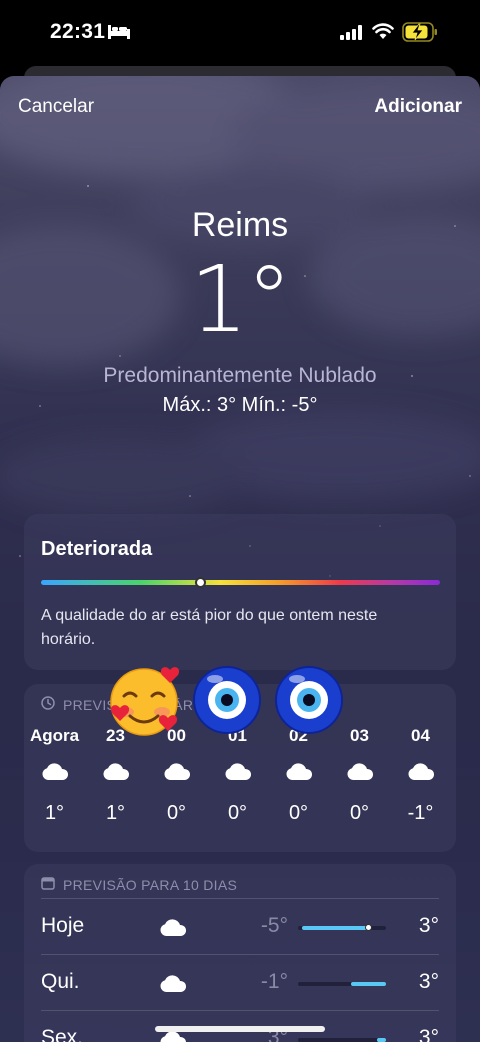  I want to click on smiling-face-with-hearts-emoji, so click(145, 701).